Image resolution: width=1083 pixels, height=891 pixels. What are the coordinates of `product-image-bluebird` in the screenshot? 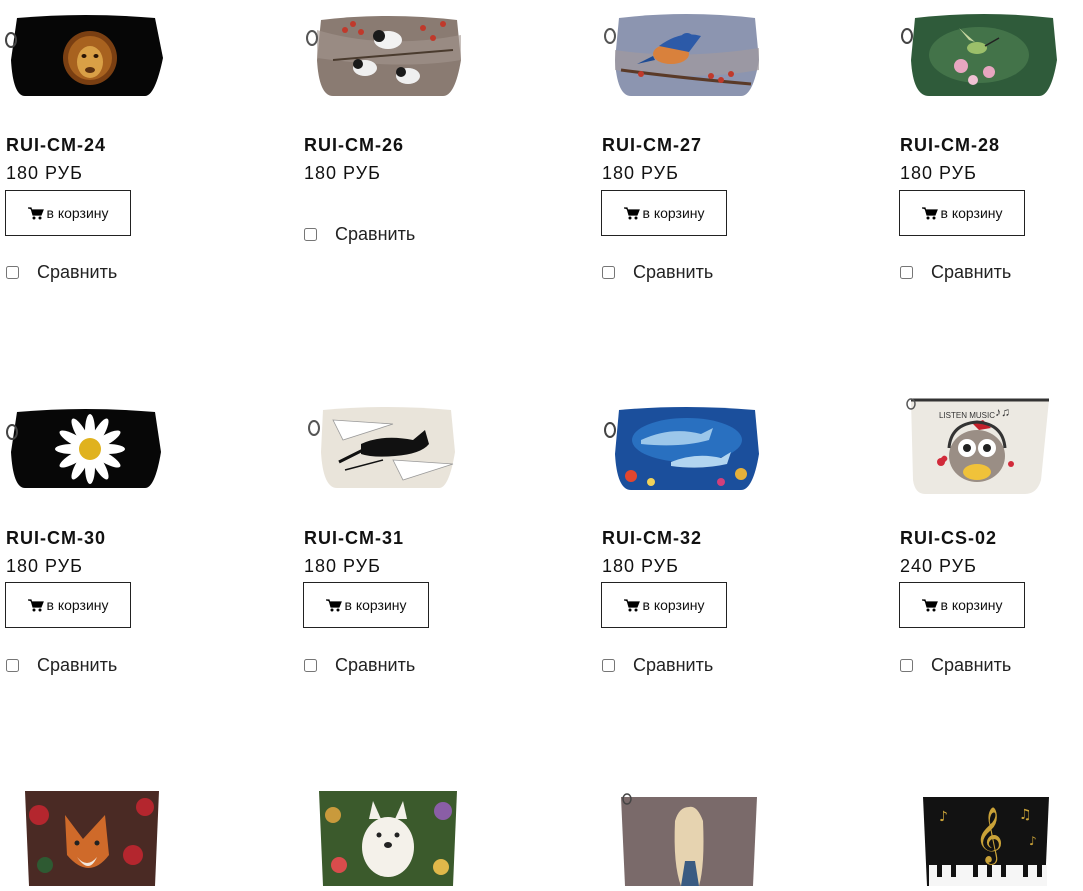 It's located at (681, 50).